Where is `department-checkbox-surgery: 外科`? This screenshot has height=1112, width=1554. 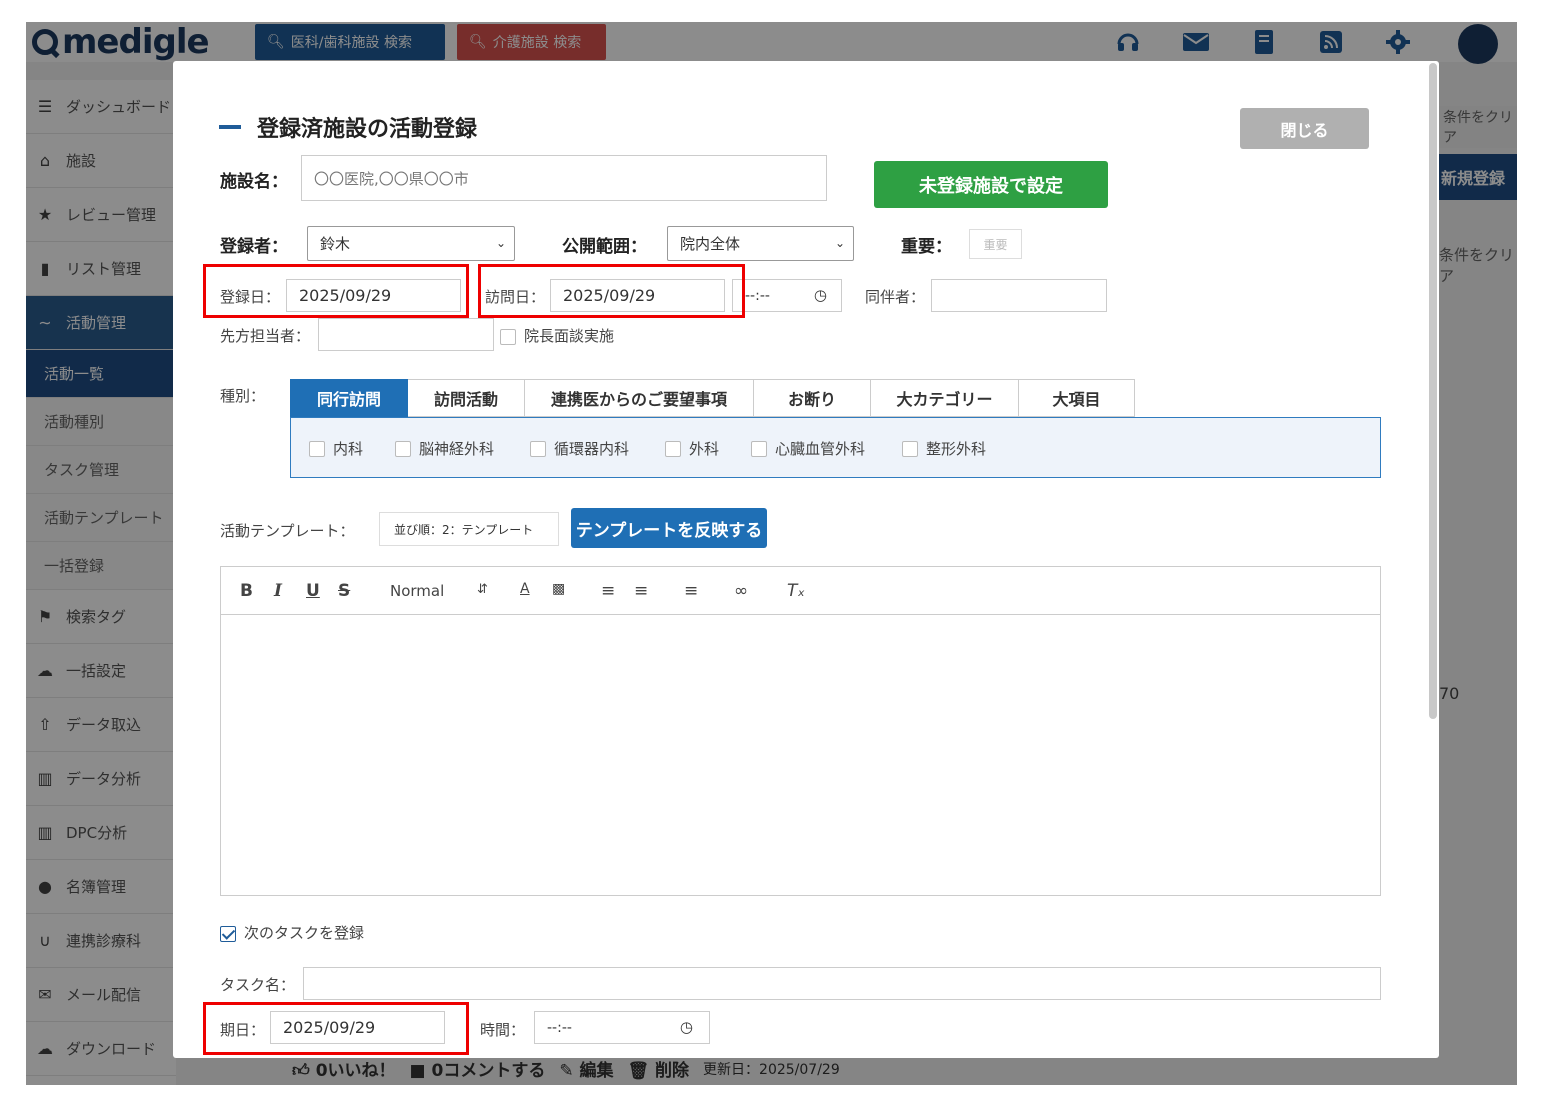 department-checkbox-surgery: 外科 is located at coordinates (692, 448).